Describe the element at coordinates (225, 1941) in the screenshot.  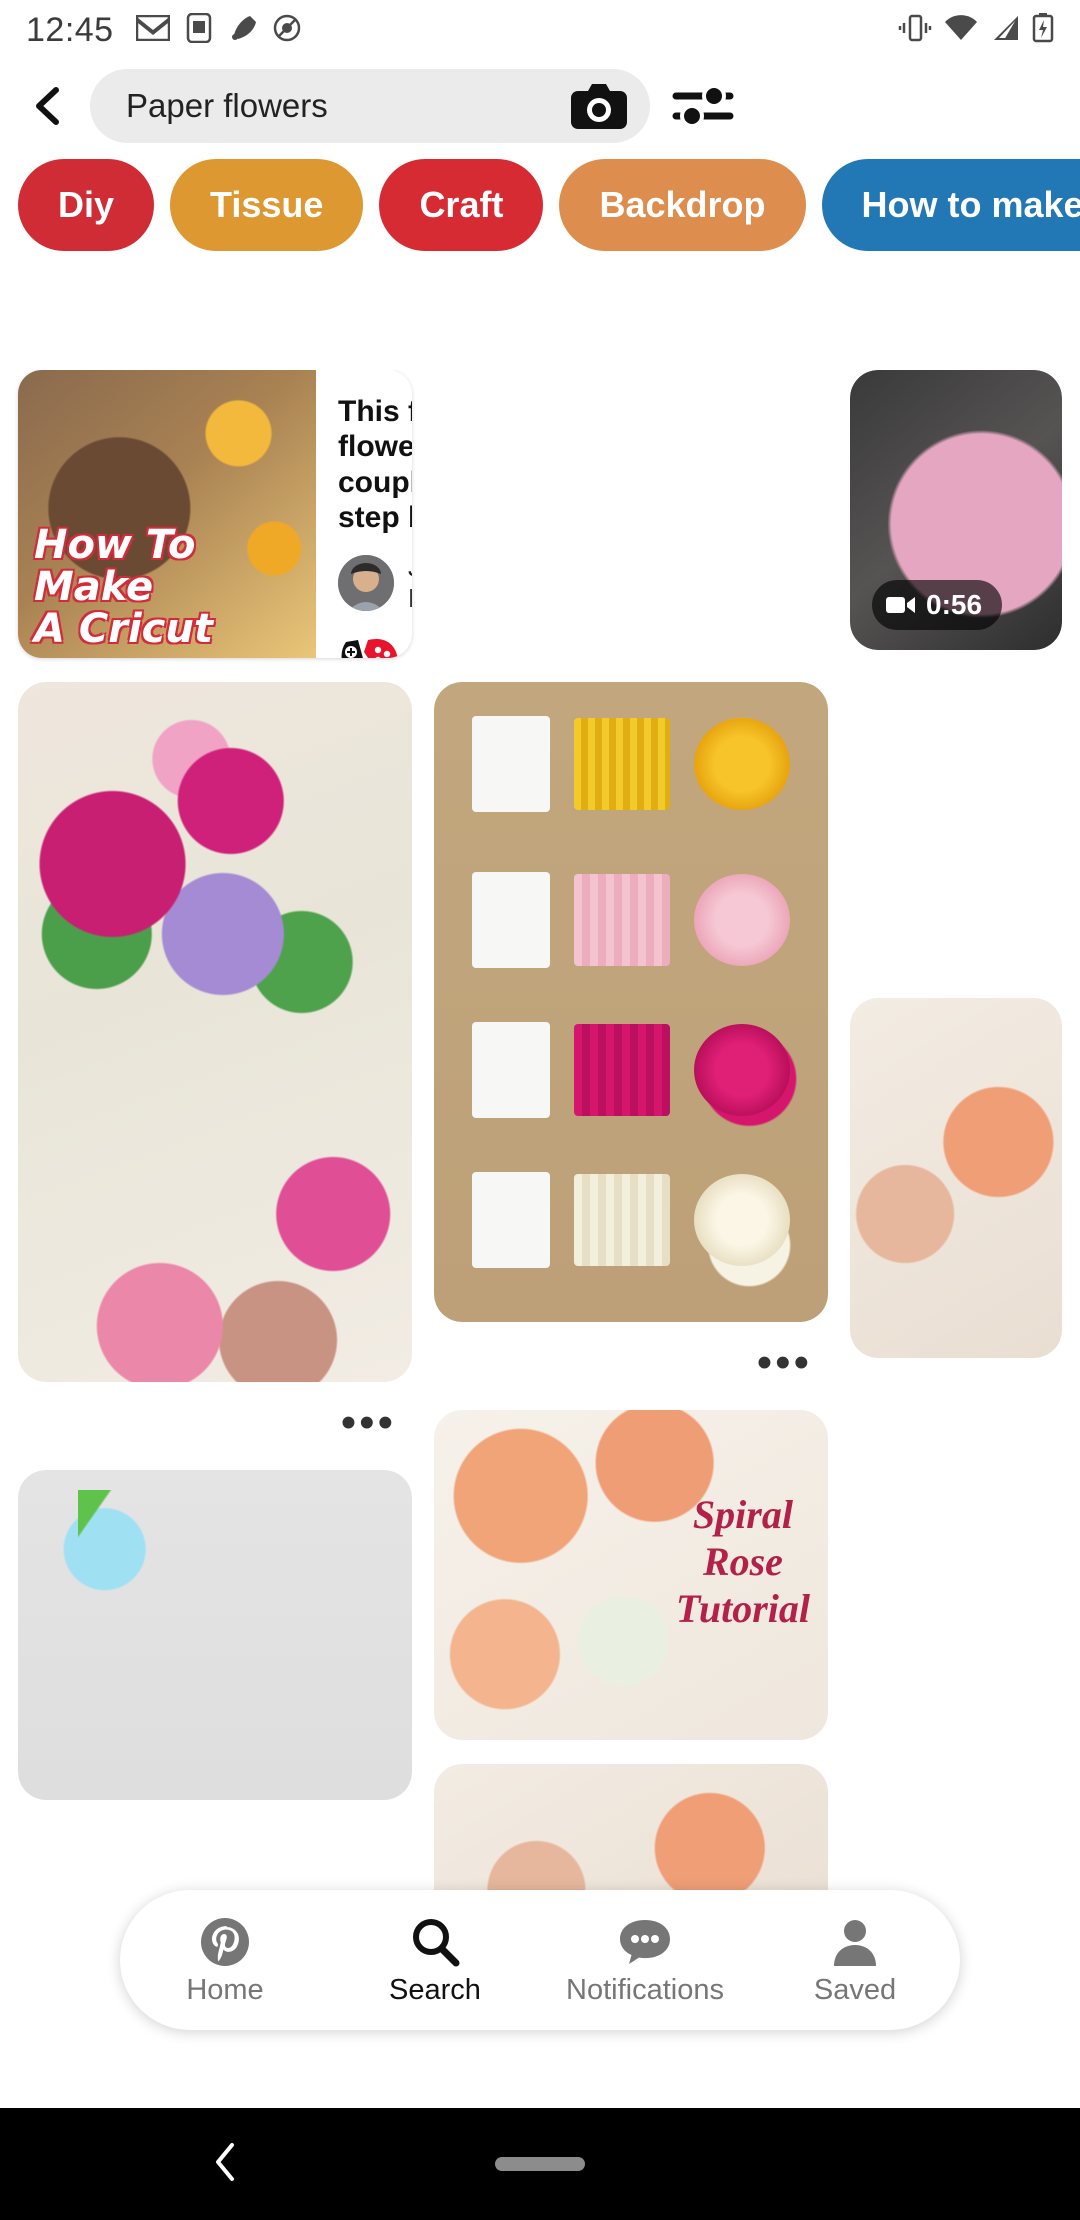
I see `pinterest-icon` at that location.